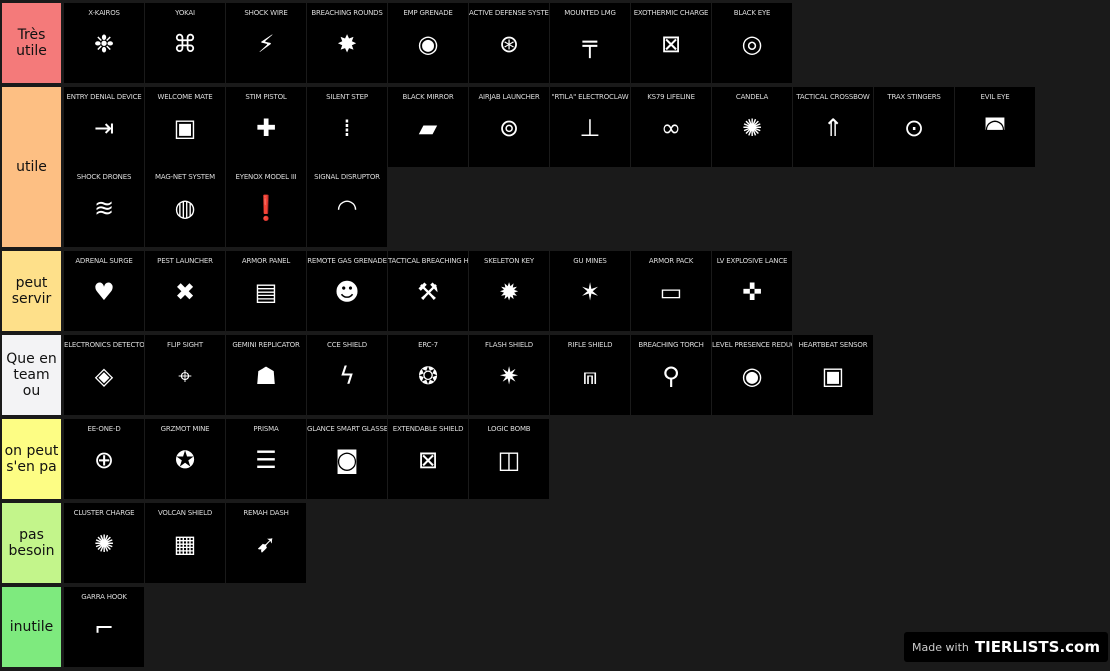  What do you see at coordinates (671, 345) in the screenshot?
I see `item-name: BREACHING TORCH` at bounding box center [671, 345].